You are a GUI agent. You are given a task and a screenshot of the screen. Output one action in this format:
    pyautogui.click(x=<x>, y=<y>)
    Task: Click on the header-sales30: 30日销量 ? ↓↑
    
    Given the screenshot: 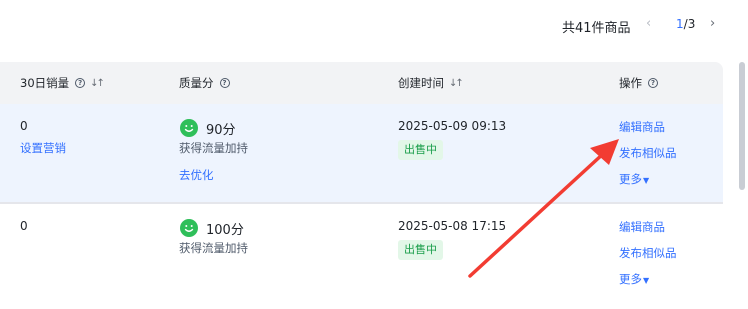 What is the action you would take?
    pyautogui.click(x=62, y=83)
    